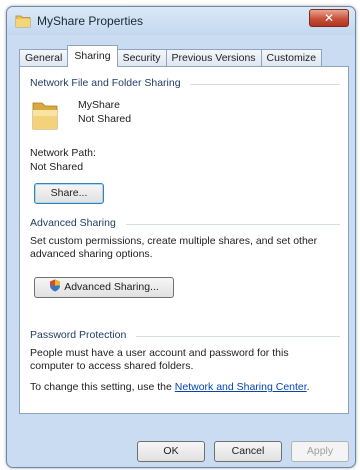 This screenshot has width=360, height=470. What do you see at coordinates (102, 387) in the screenshot?
I see `change-prefix: To change this setting, use the` at bounding box center [102, 387].